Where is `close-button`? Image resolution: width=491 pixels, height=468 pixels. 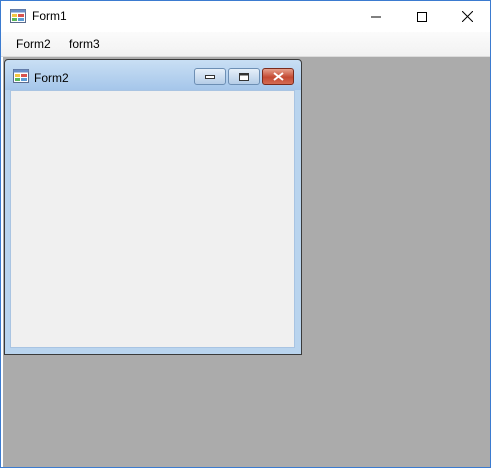 close-button is located at coordinates (467, 16).